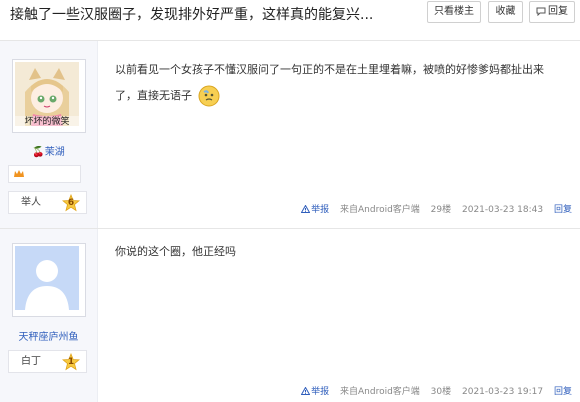  I want to click on crown-icon, so click(19, 173).